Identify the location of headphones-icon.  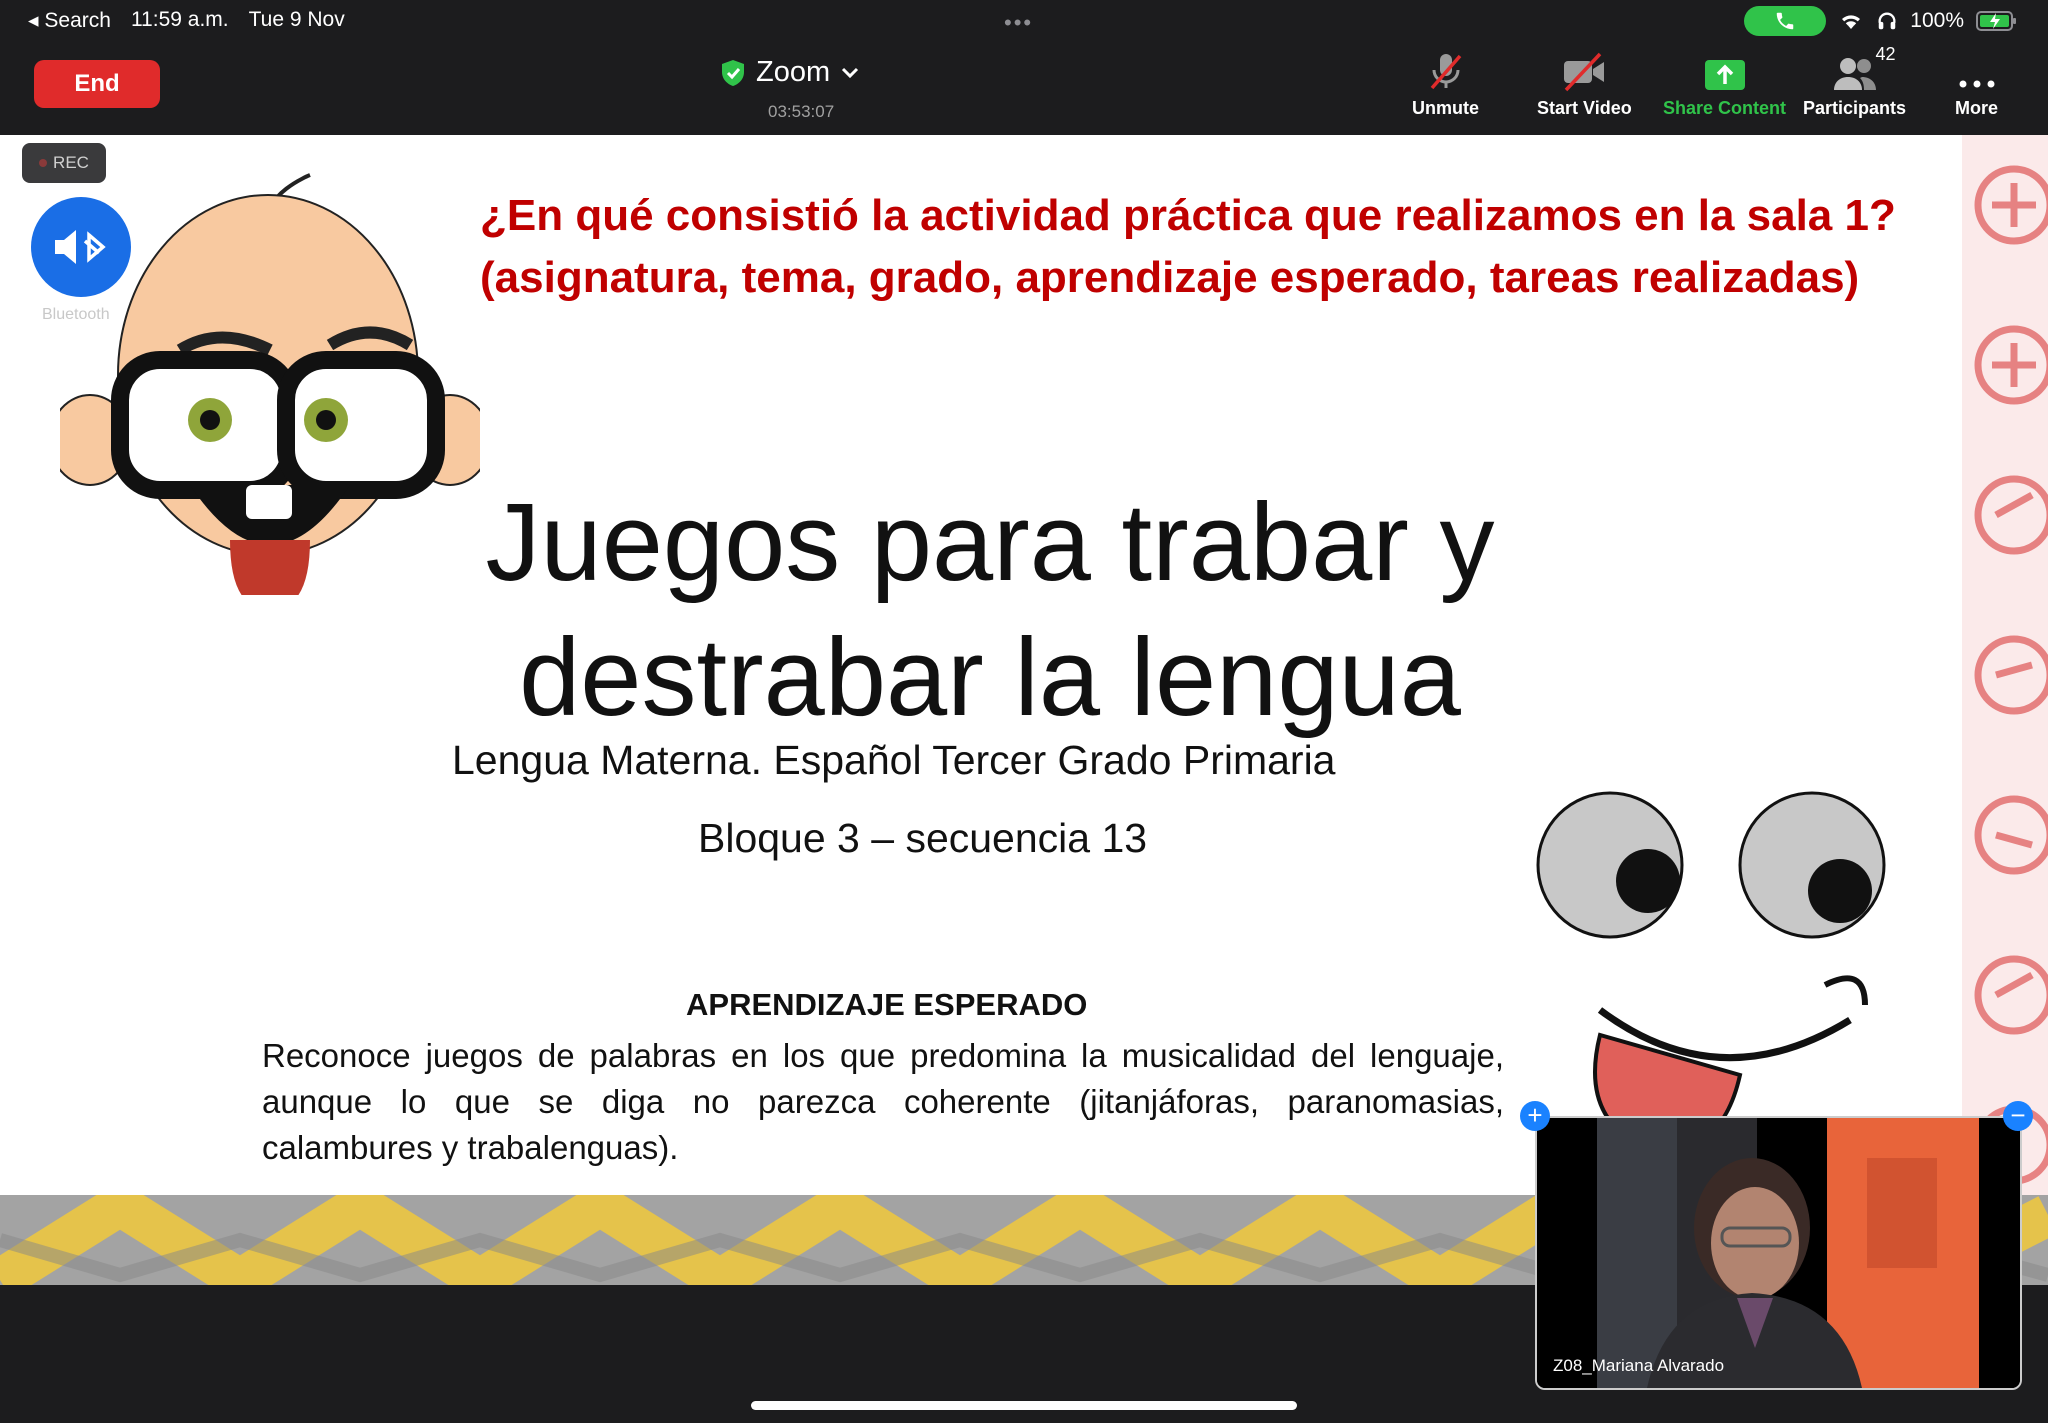
(1887, 21).